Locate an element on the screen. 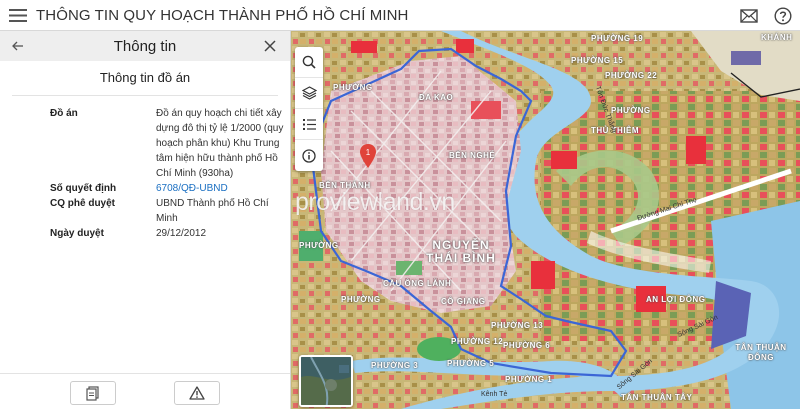  map-label-an-loi-dong: AN LỢI ĐÔNG is located at coordinates (676, 299).